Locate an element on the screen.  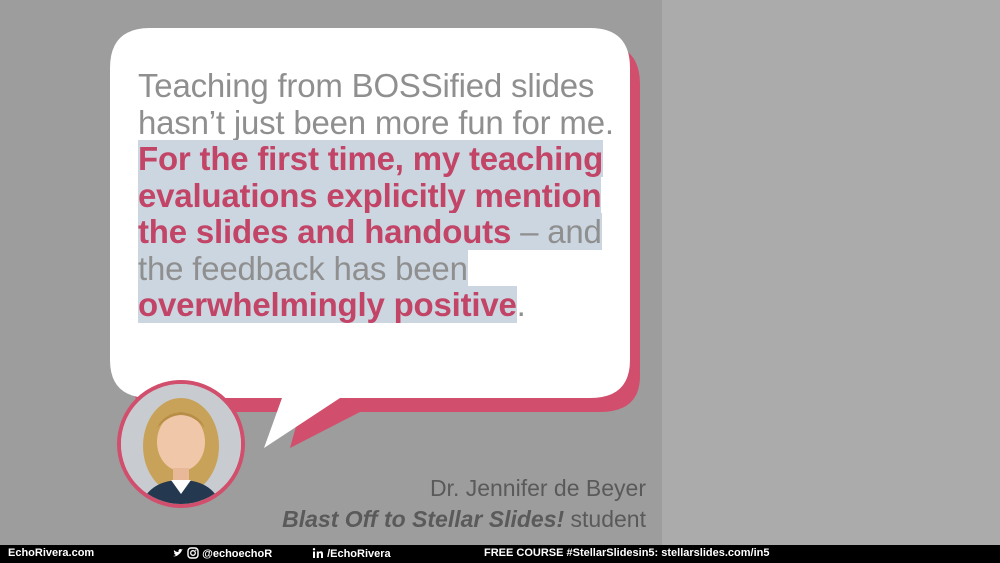
avatar is located at coordinates (181, 444).